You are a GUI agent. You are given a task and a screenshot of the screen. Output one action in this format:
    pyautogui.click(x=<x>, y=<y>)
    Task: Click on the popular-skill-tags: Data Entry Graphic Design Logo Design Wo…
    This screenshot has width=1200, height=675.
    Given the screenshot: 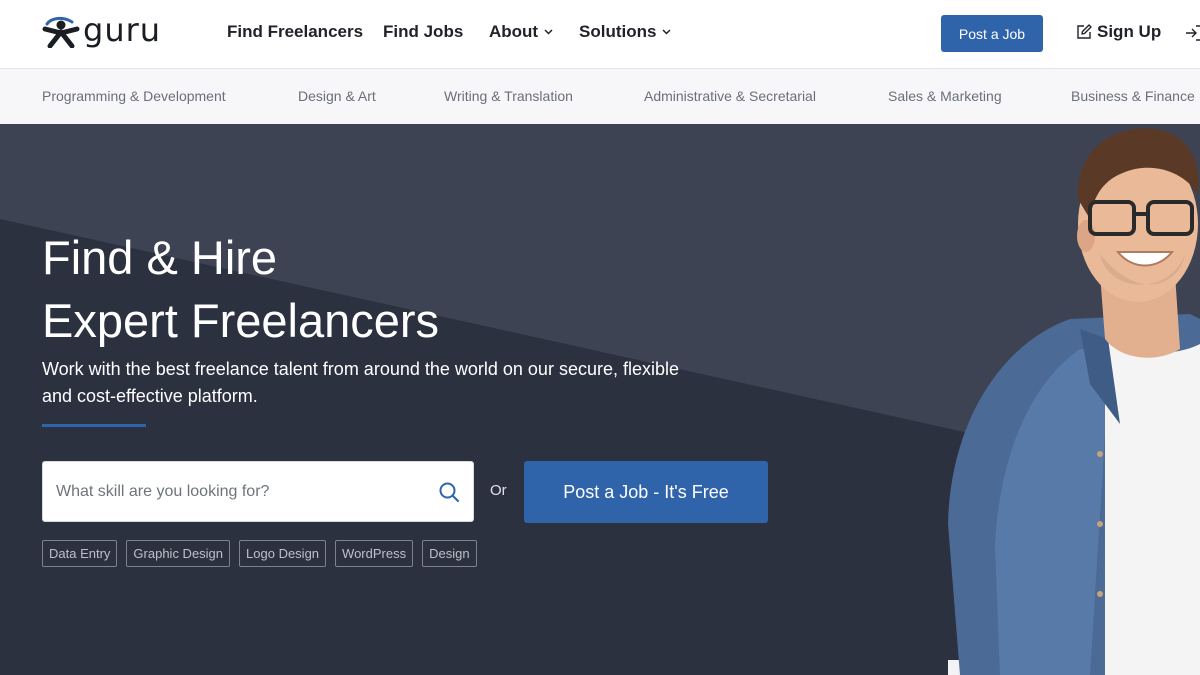 What is the action you would take?
    pyautogui.click(x=259, y=553)
    